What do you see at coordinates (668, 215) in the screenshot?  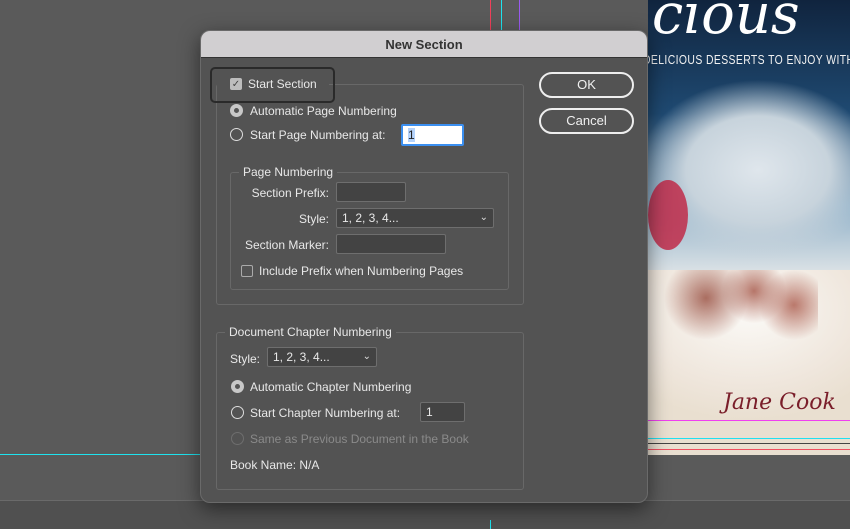 I see `cover-image-berry` at bounding box center [668, 215].